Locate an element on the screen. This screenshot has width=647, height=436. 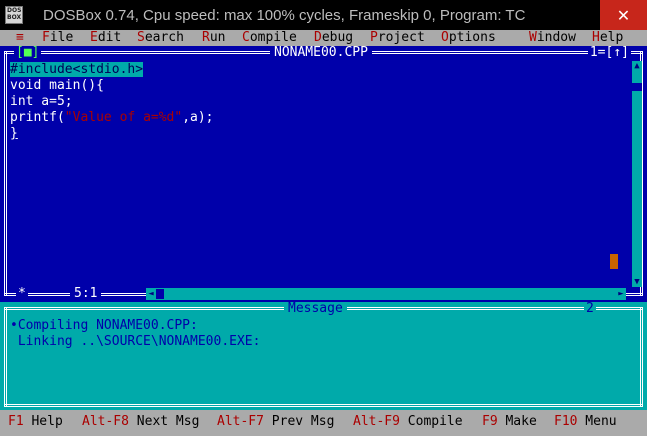
horizontal-scrollbar: ◄ ► is located at coordinates (386, 294).